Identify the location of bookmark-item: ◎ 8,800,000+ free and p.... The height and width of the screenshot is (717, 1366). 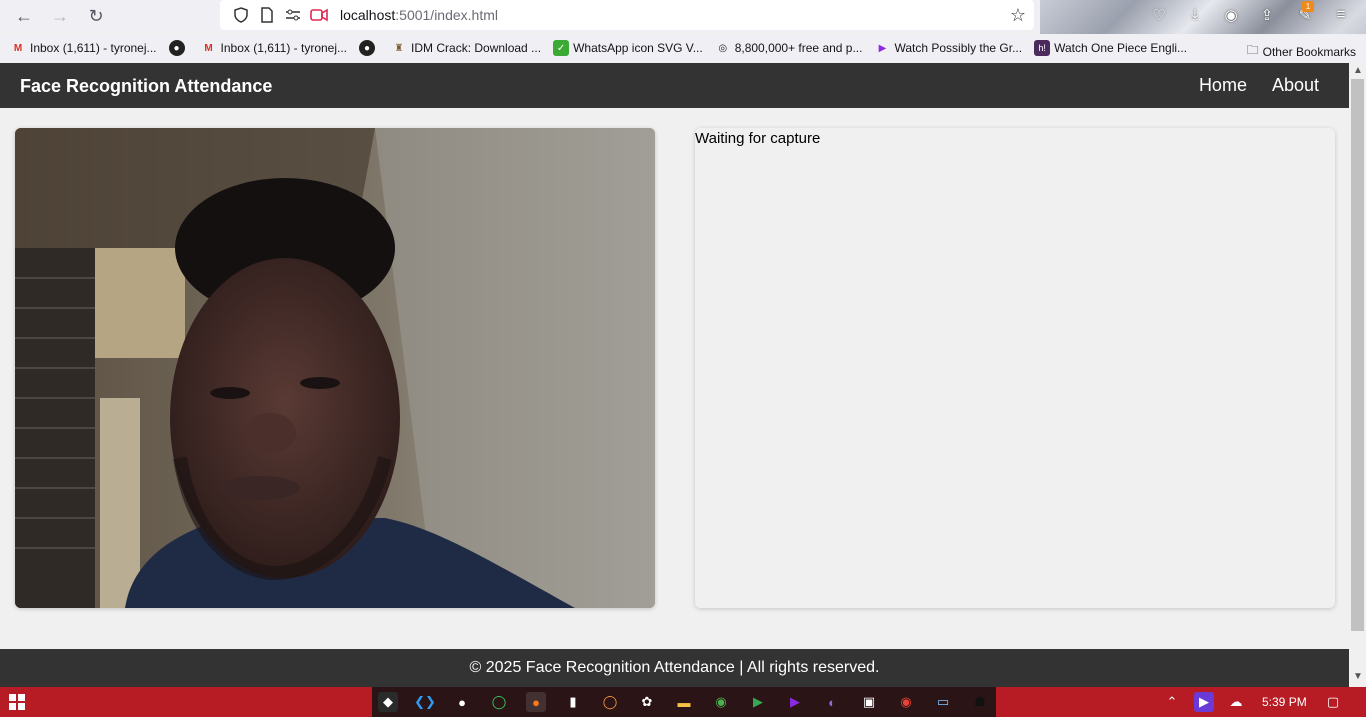
(789, 48).